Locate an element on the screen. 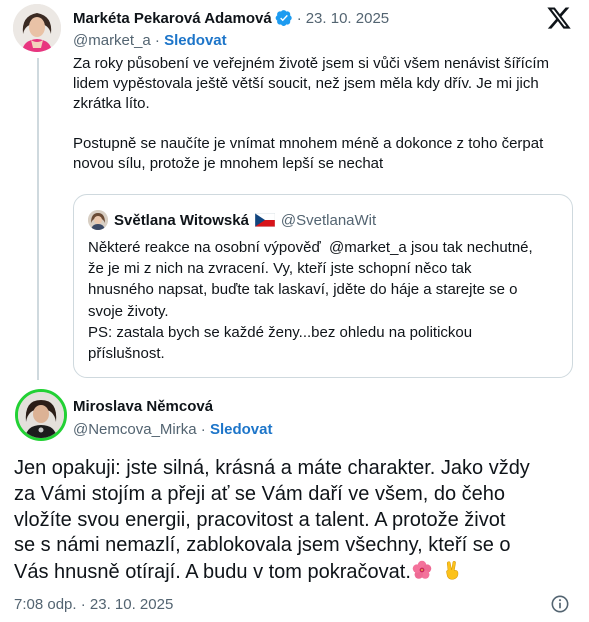  quoted-header: Světlana Witowská @SvetlanaWit is located at coordinates (245, 220).